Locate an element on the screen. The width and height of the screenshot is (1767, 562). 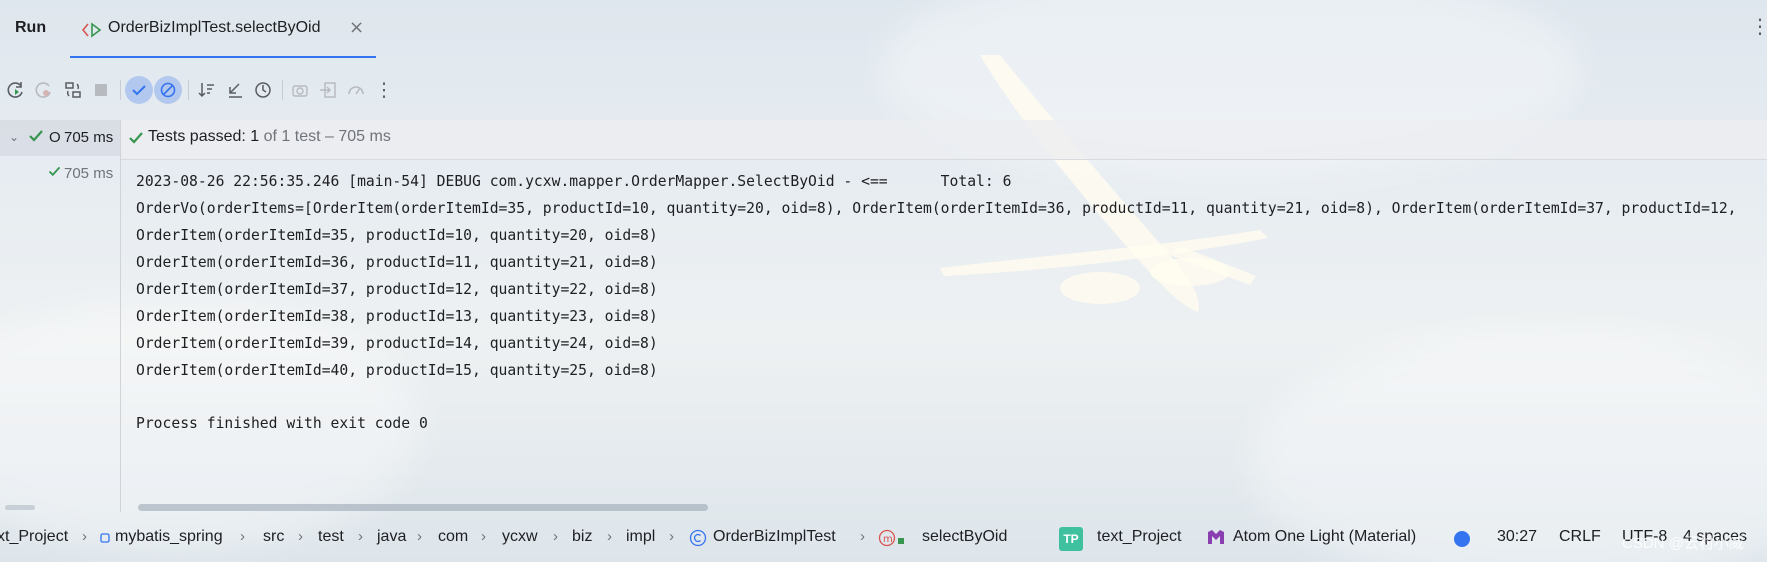
test-run-icon is located at coordinates (92, 30).